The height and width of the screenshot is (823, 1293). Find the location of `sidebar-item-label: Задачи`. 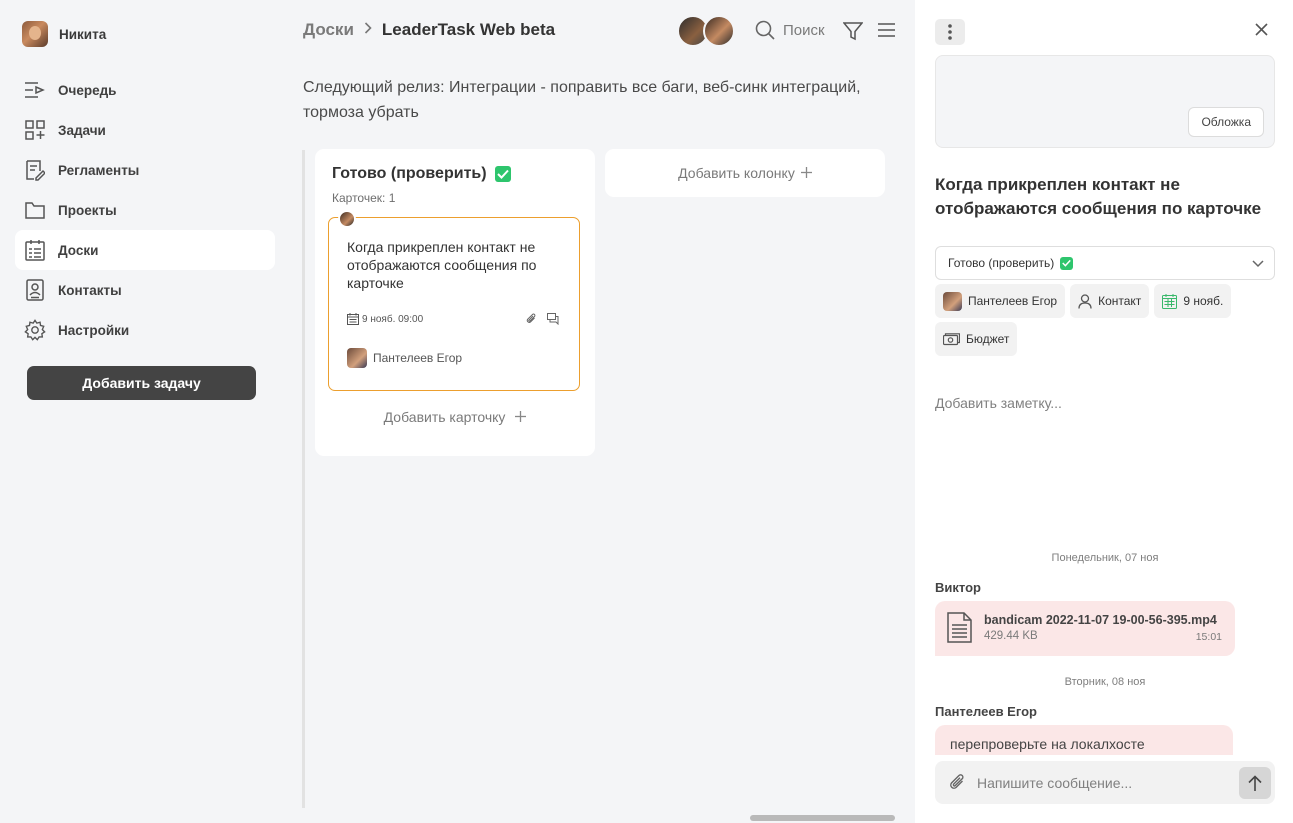

sidebar-item-label: Задачи is located at coordinates (82, 130).